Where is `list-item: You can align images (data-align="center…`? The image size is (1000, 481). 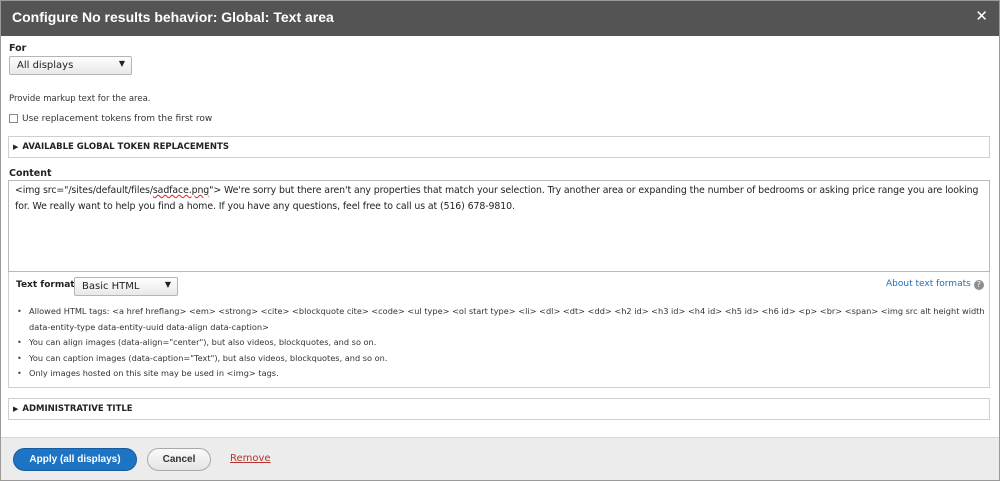 list-item: You can align images (data-align="center… is located at coordinates (501, 343).